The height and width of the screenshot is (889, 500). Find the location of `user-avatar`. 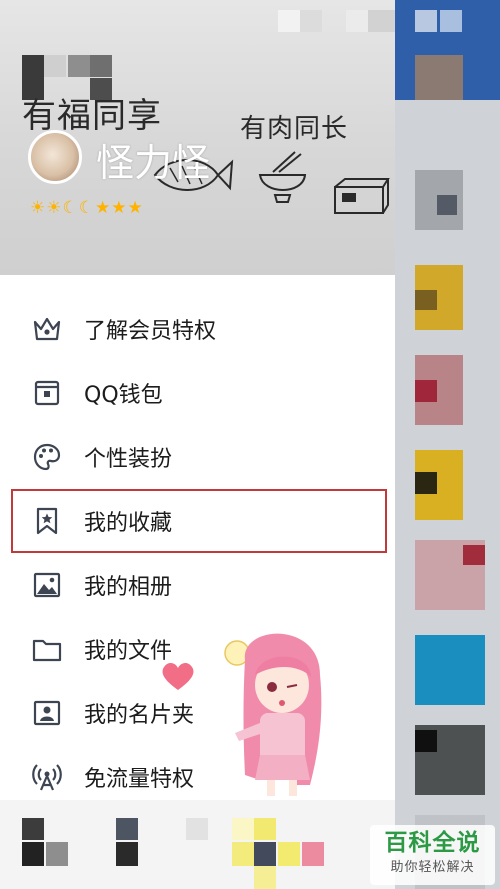

user-avatar is located at coordinates (55, 157).